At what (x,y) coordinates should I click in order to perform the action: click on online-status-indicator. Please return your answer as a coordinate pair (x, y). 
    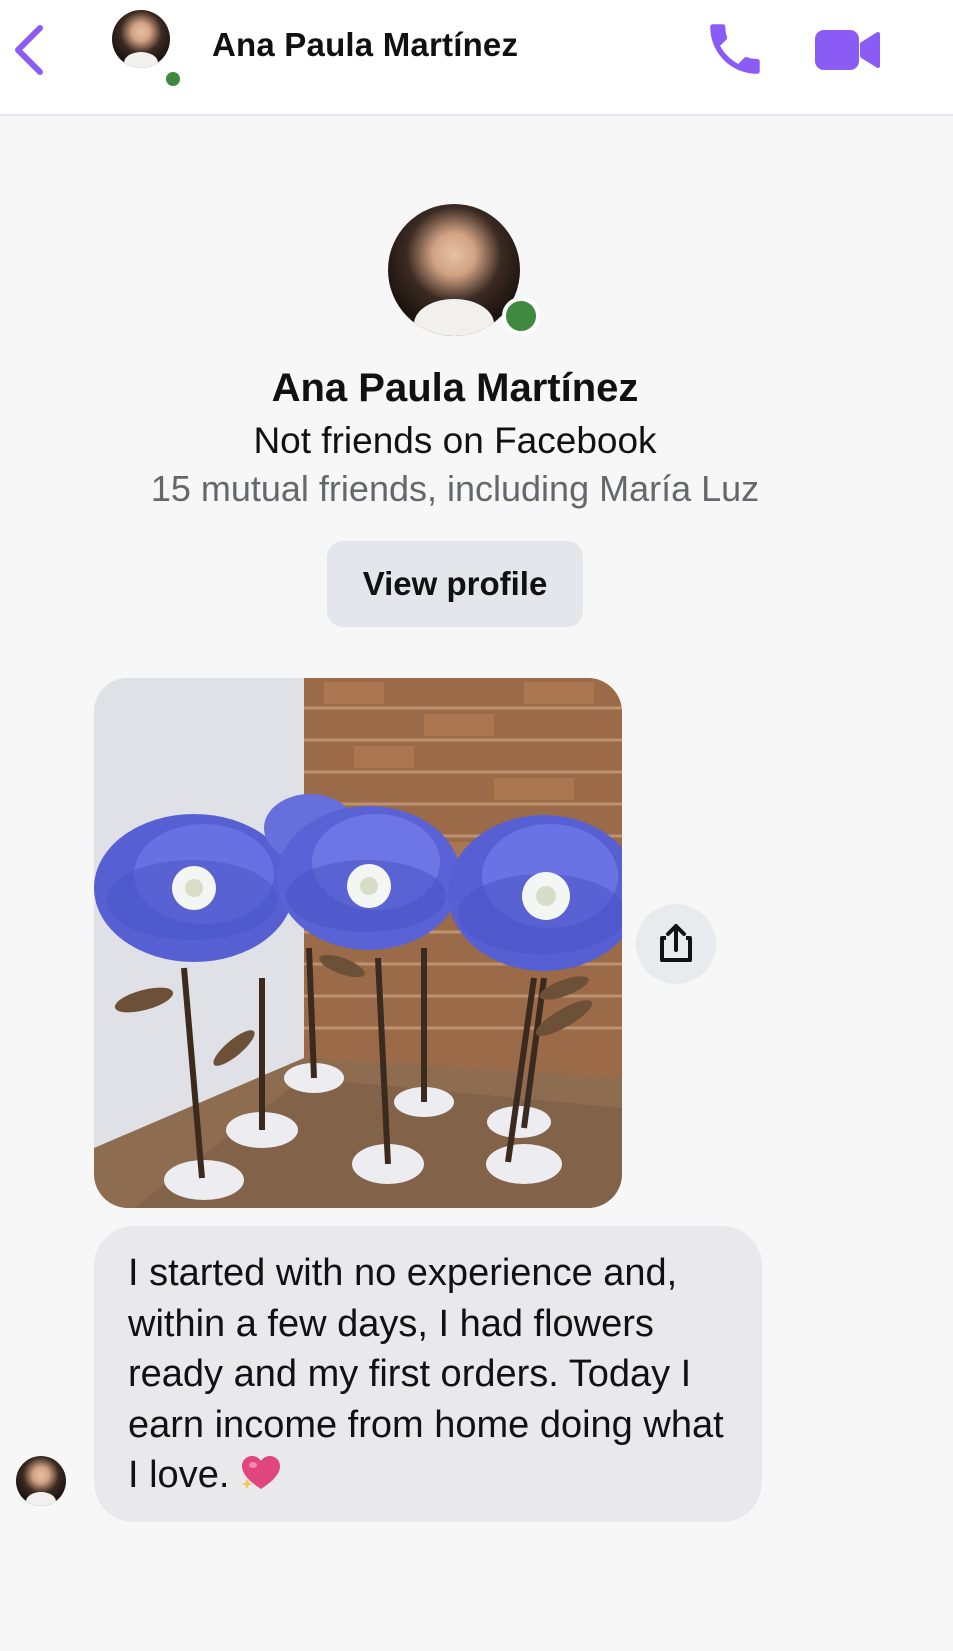
    Looking at the image, I should click on (173, 79).